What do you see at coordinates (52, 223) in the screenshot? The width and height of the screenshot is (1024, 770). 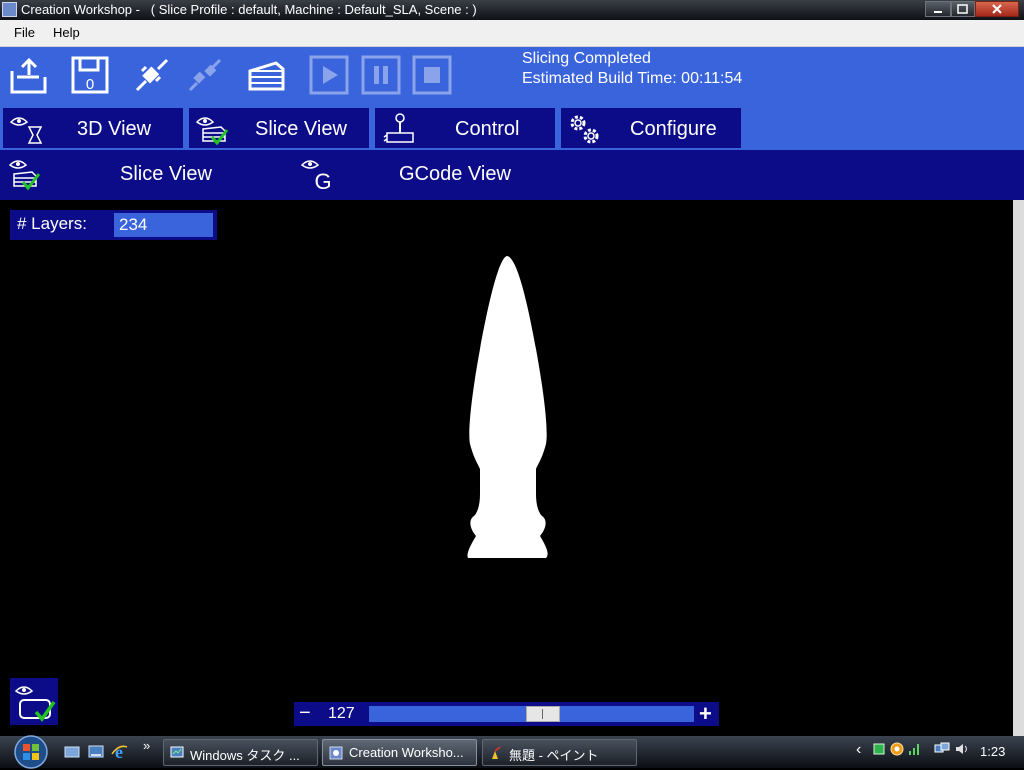 I see `layers-label: # Layers:` at bounding box center [52, 223].